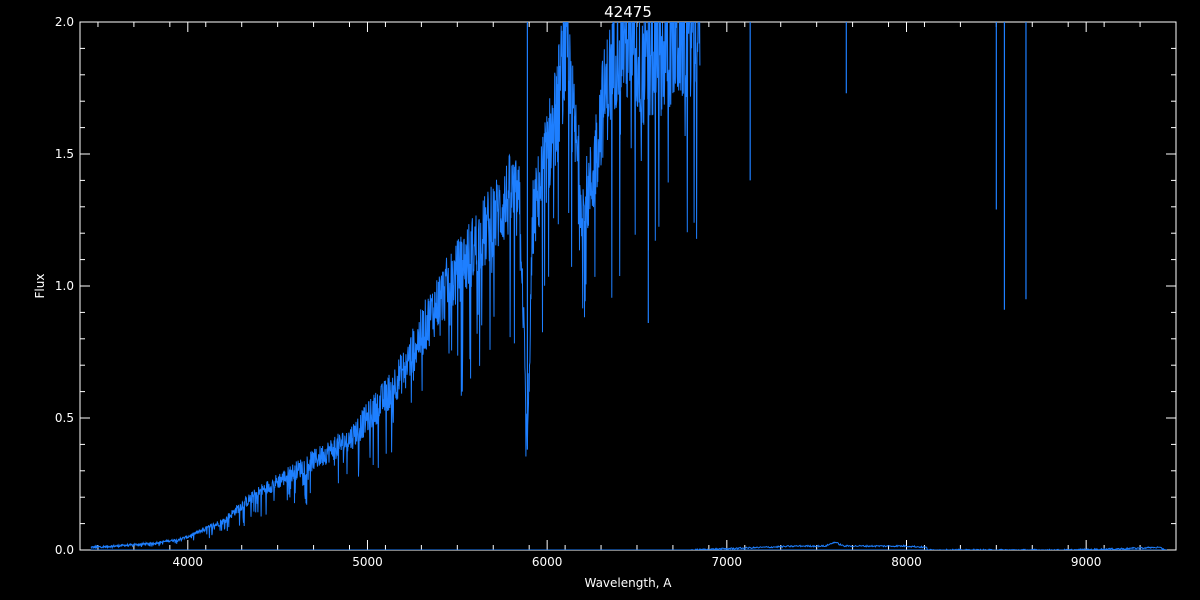 This screenshot has height=600, width=1200. What do you see at coordinates (64, 550) in the screenshot?
I see `y-tick-label: 0.0` at bounding box center [64, 550].